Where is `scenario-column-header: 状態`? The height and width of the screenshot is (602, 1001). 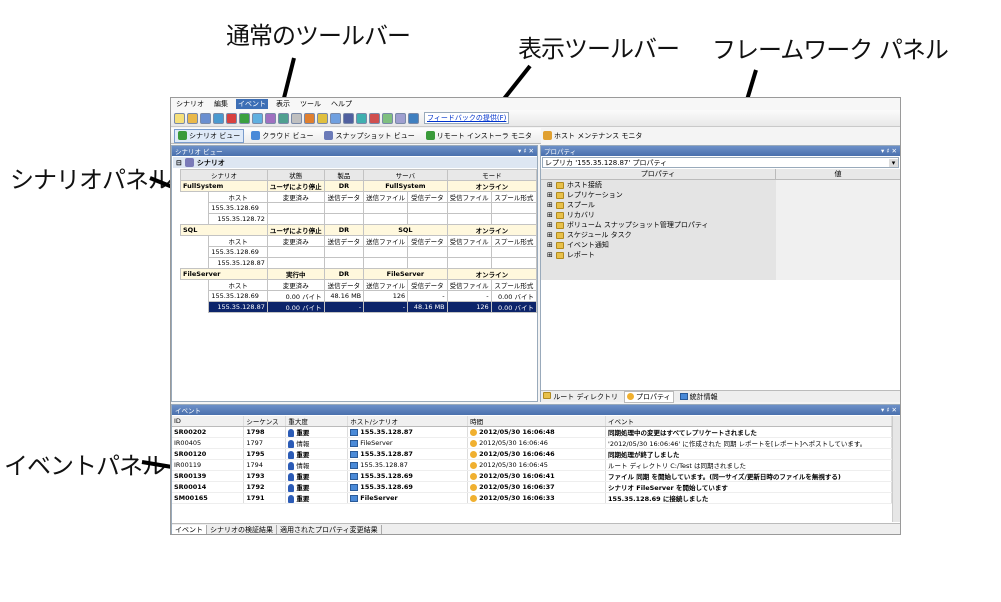 scenario-column-header: 状態 is located at coordinates (295, 175).